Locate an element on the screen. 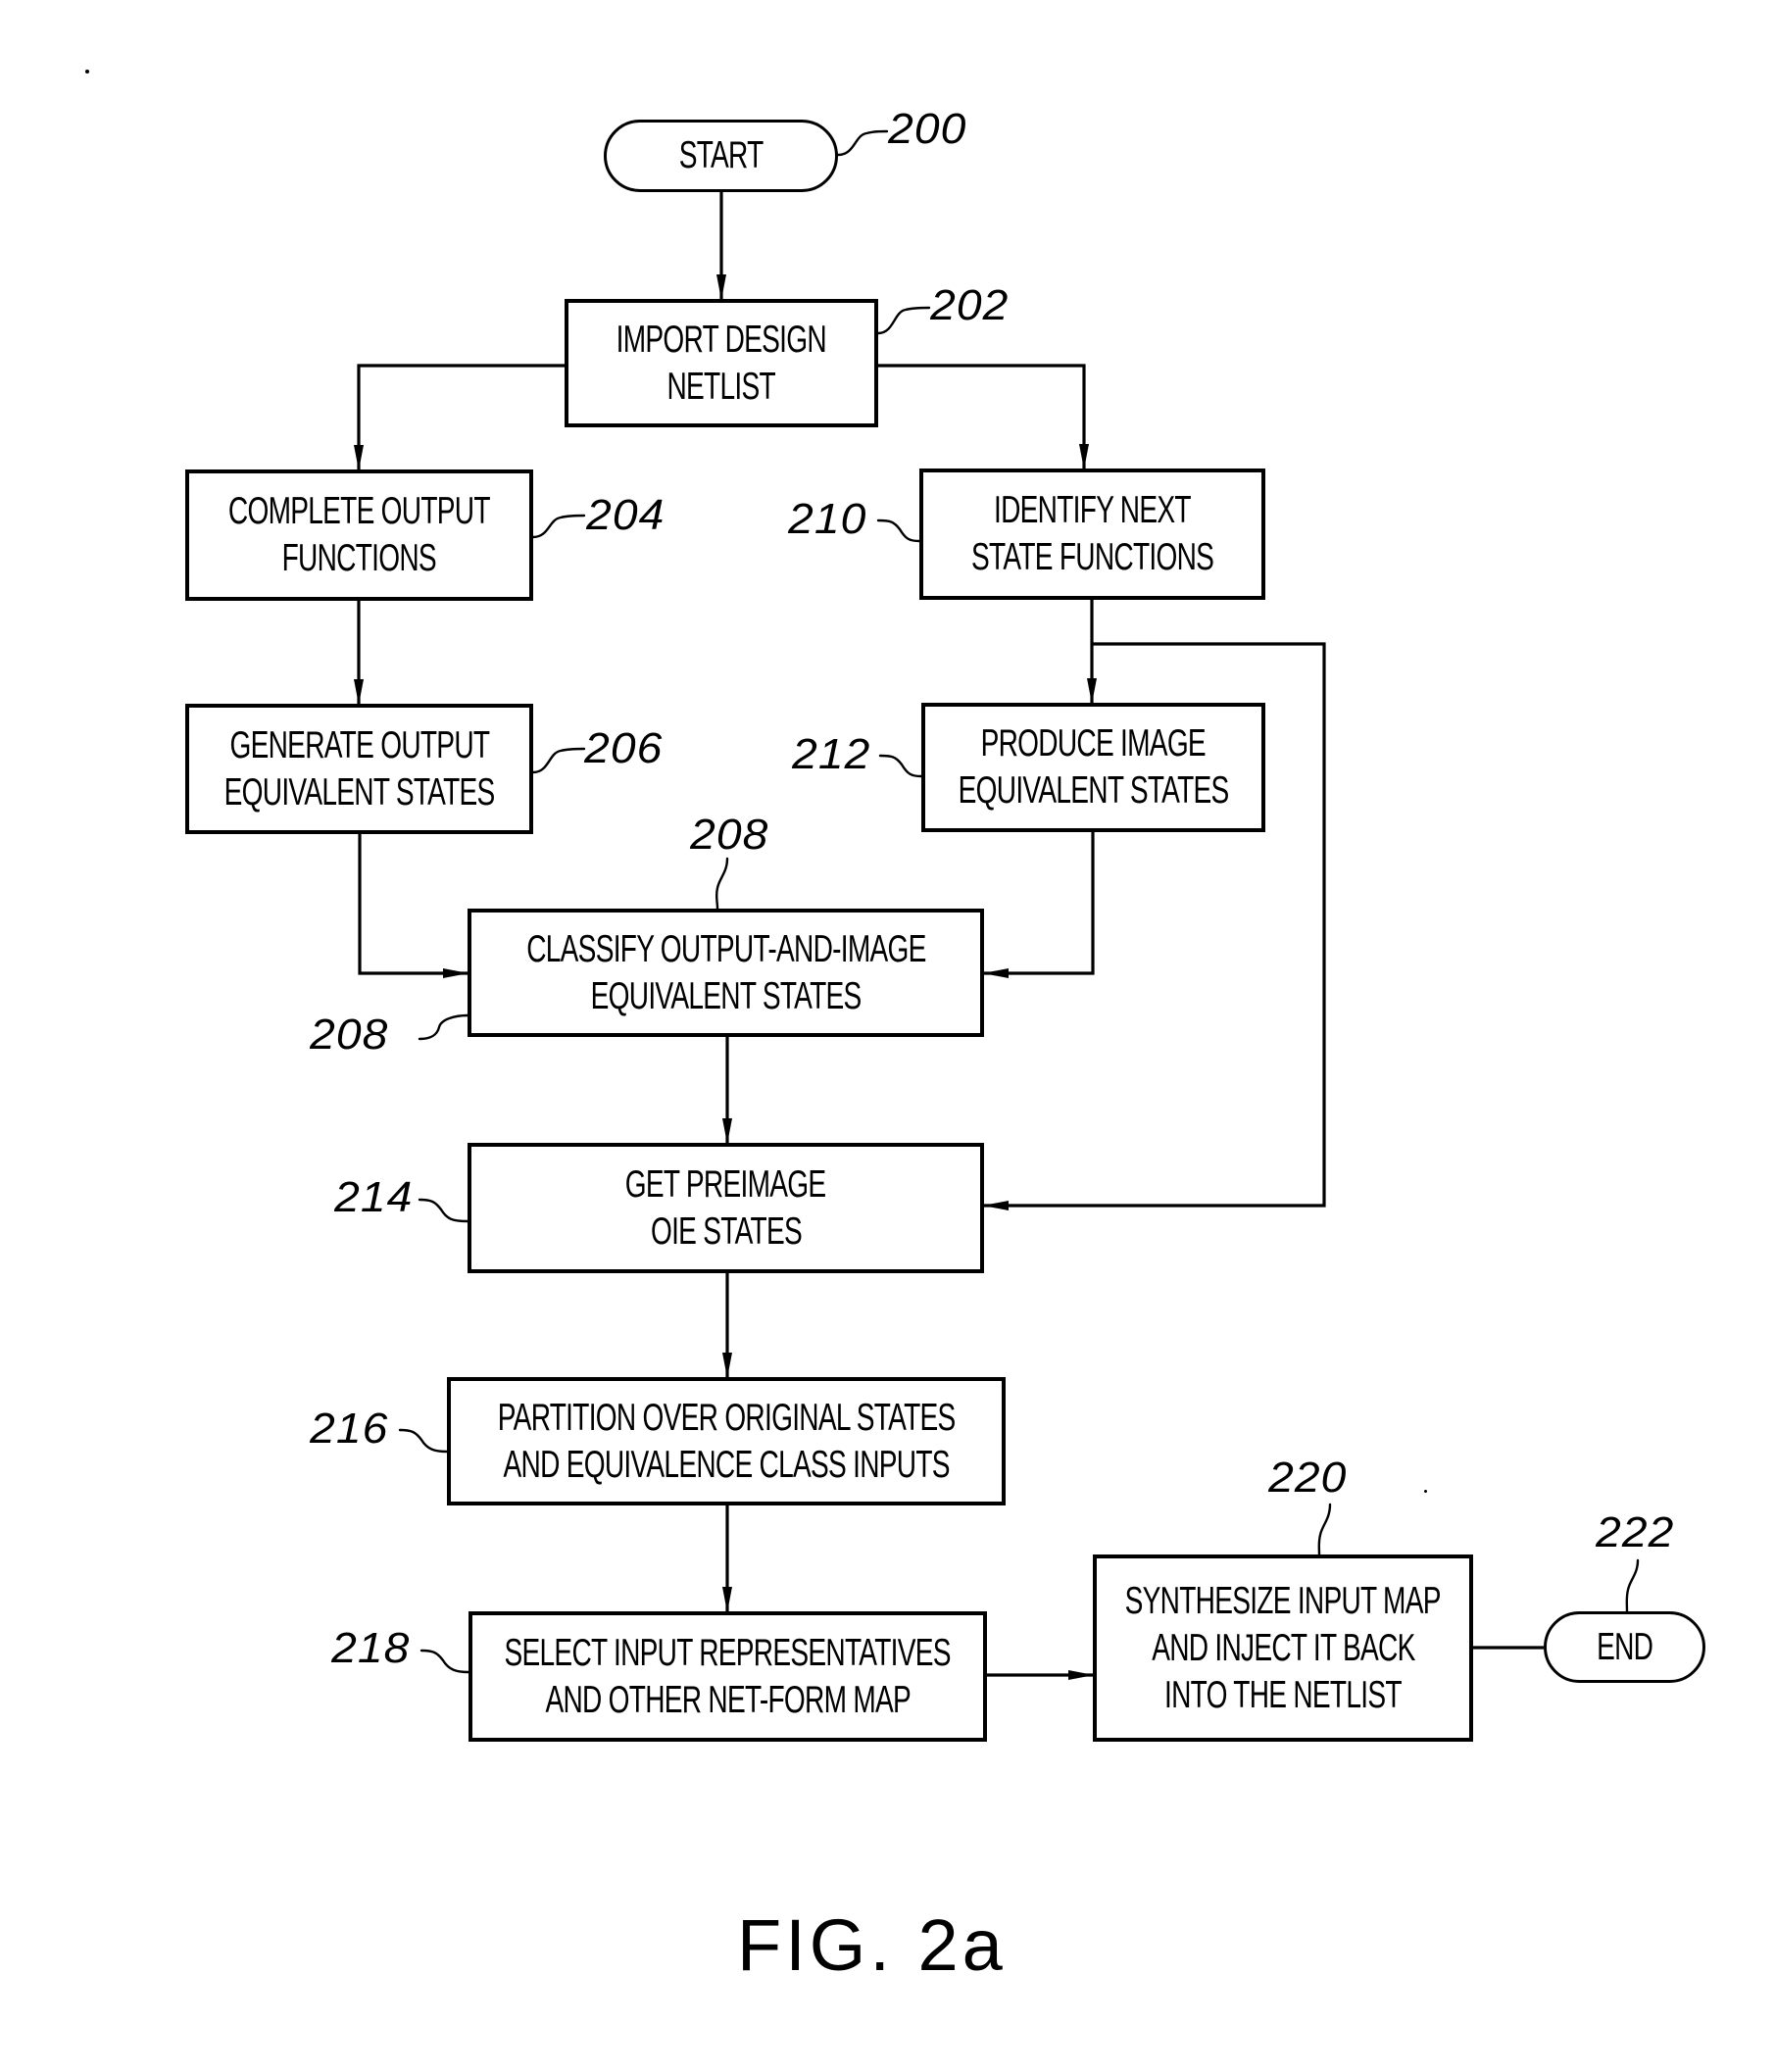 This screenshot has height=2072, width=1775. step-204-line-1: COMPLETE OUTPUT is located at coordinates (360, 511).